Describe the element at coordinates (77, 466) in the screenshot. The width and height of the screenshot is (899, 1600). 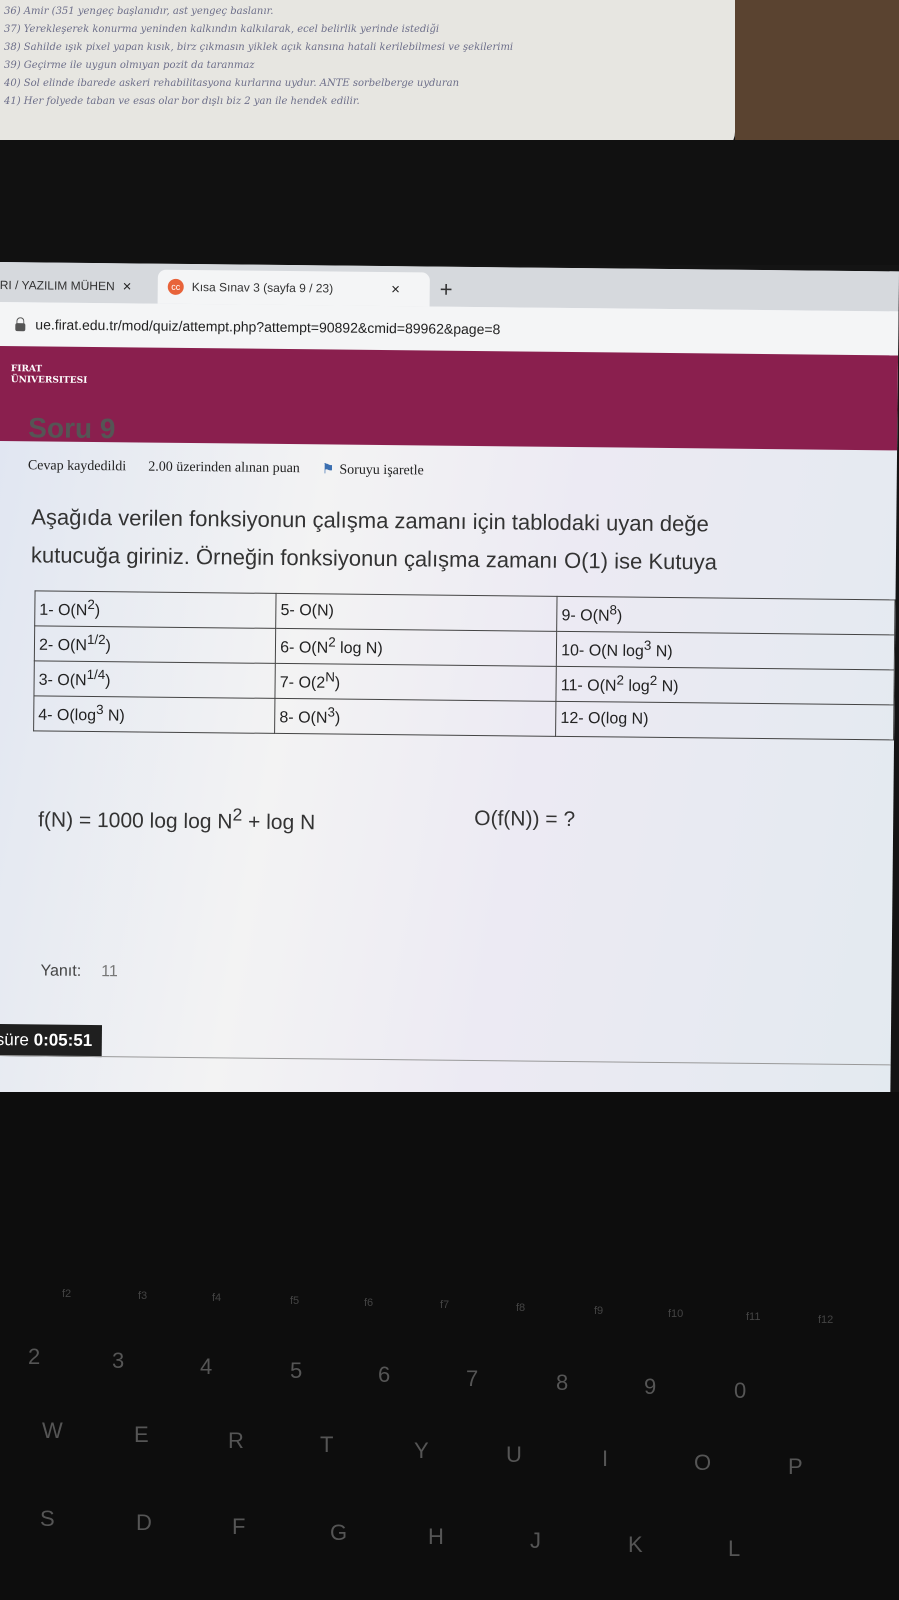
I see `answer-status: Cevap kaydedildi` at that location.